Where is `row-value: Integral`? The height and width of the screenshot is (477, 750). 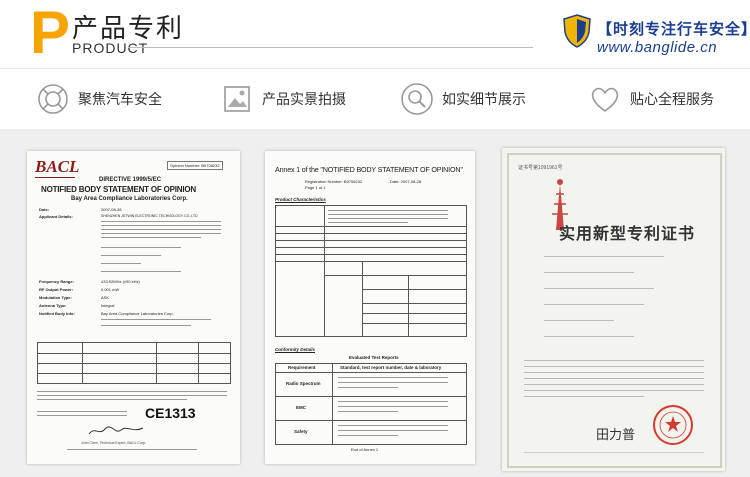 row-value: Integral is located at coordinates (108, 305).